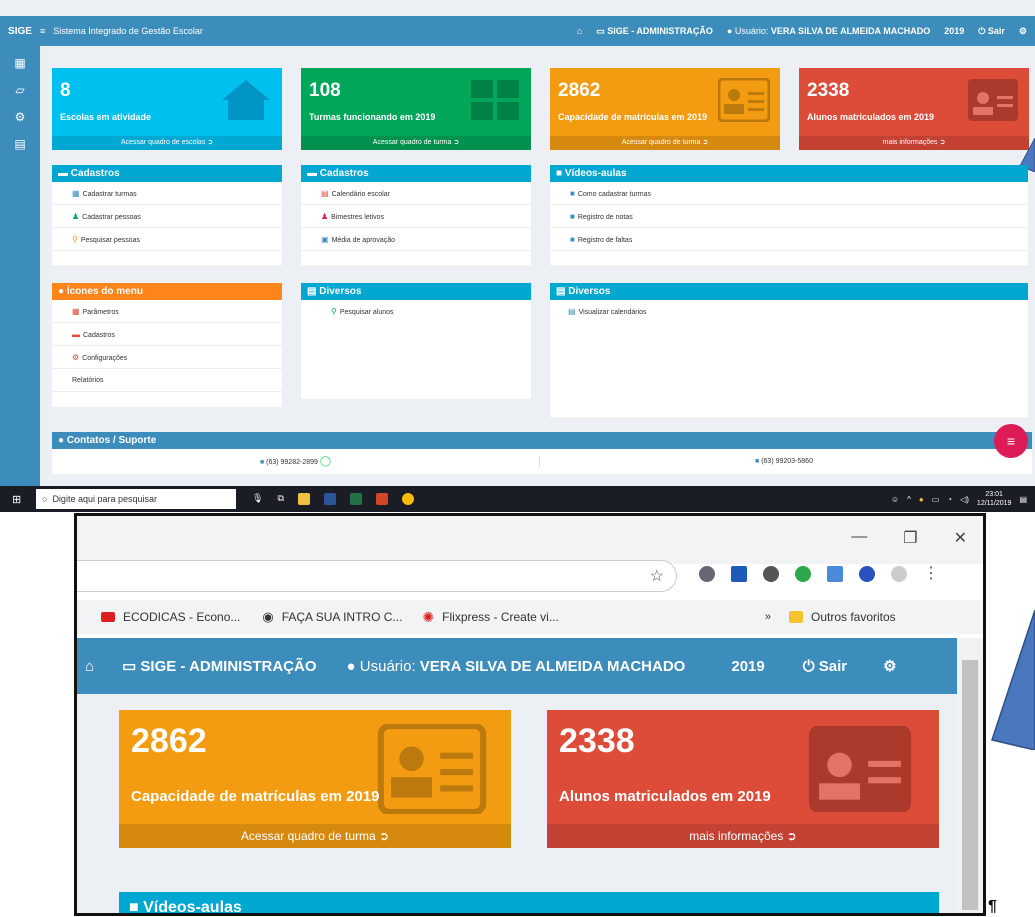 This screenshot has width=1035, height=917. I want to click on powerpoint-icon, so click(381, 499).